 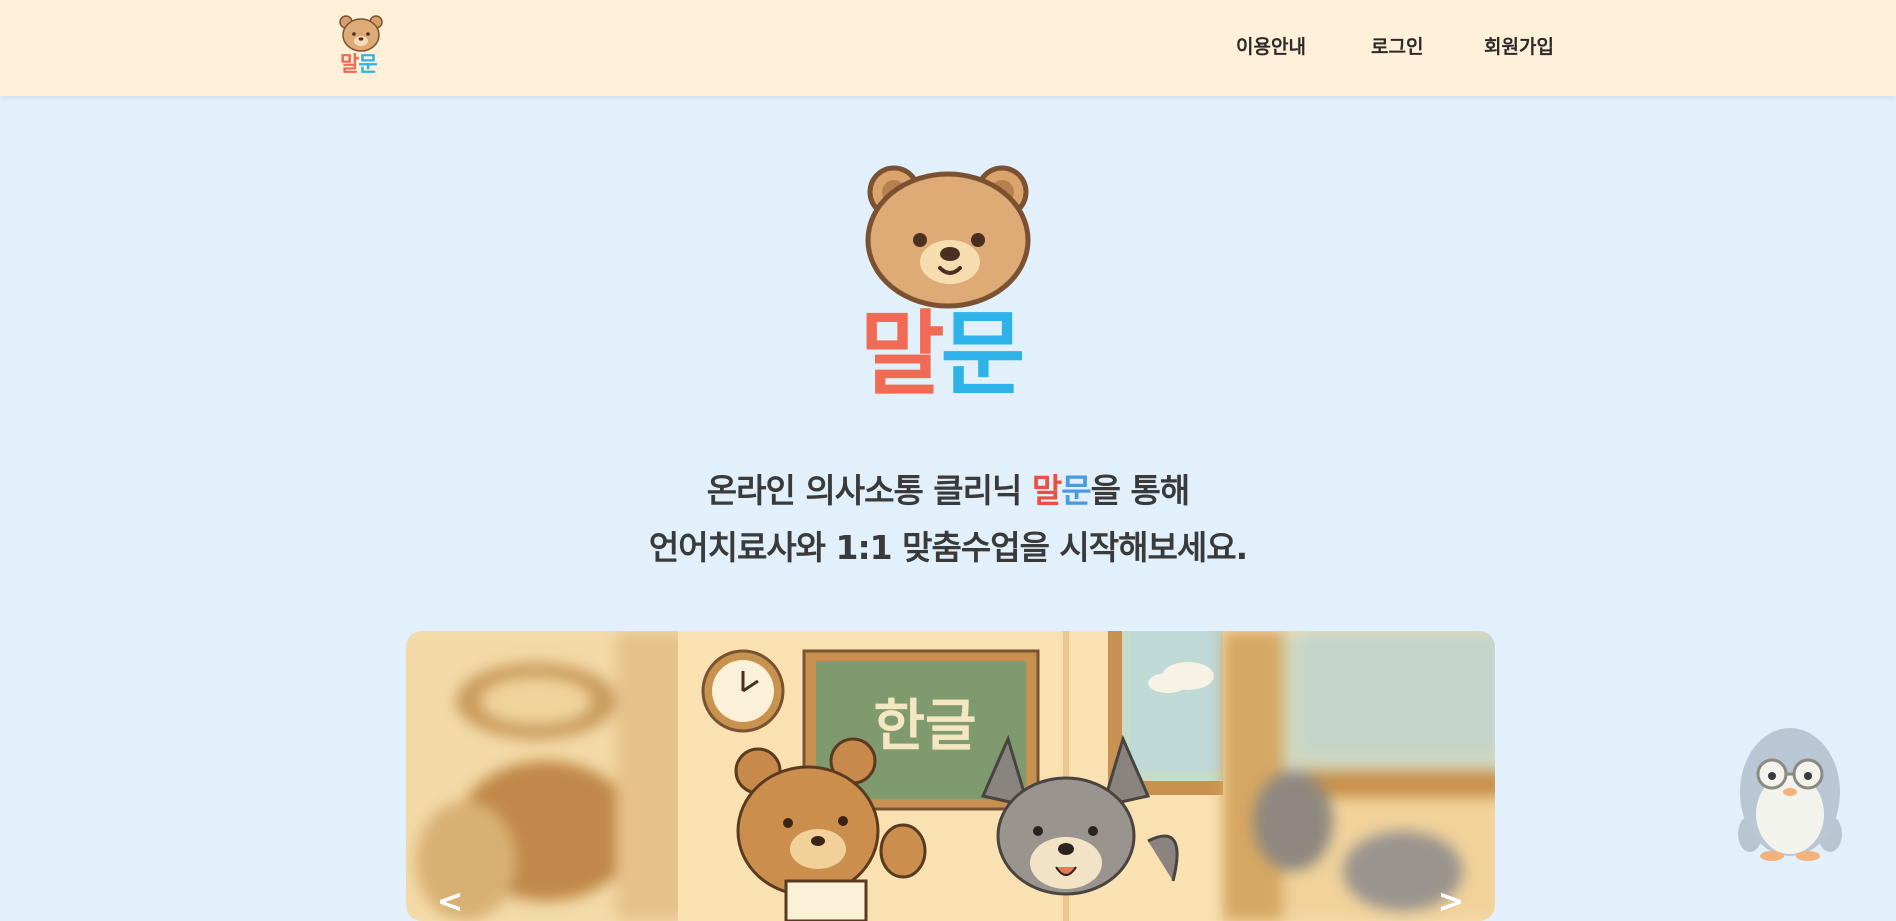 What do you see at coordinates (1519, 47) in the screenshot?
I see `nav-signup: 회원가입` at bounding box center [1519, 47].